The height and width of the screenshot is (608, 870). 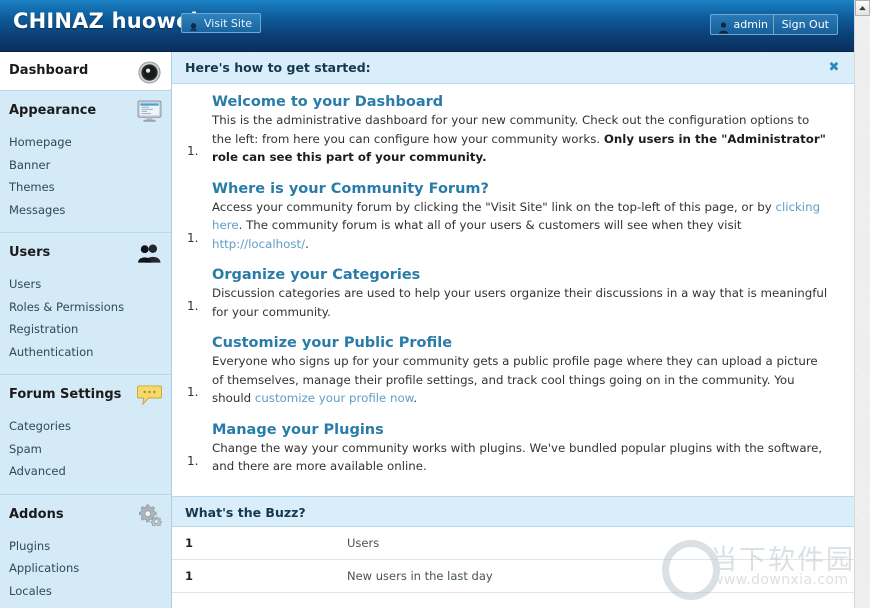 What do you see at coordinates (85, 449) in the screenshot?
I see `sidebar-item-spam: Spam` at bounding box center [85, 449].